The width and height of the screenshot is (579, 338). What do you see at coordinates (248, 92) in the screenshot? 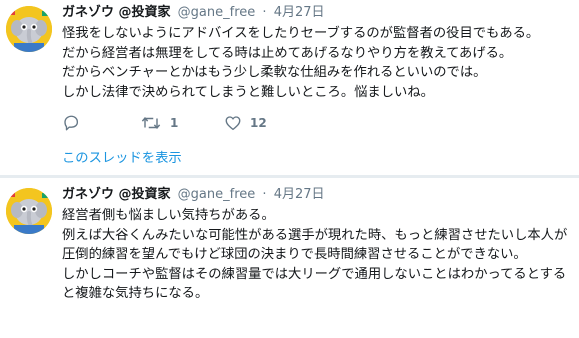
I see `tweet-line: しかし法律で決められてしまうと難しいところ。悩ましいね。` at bounding box center [248, 92].